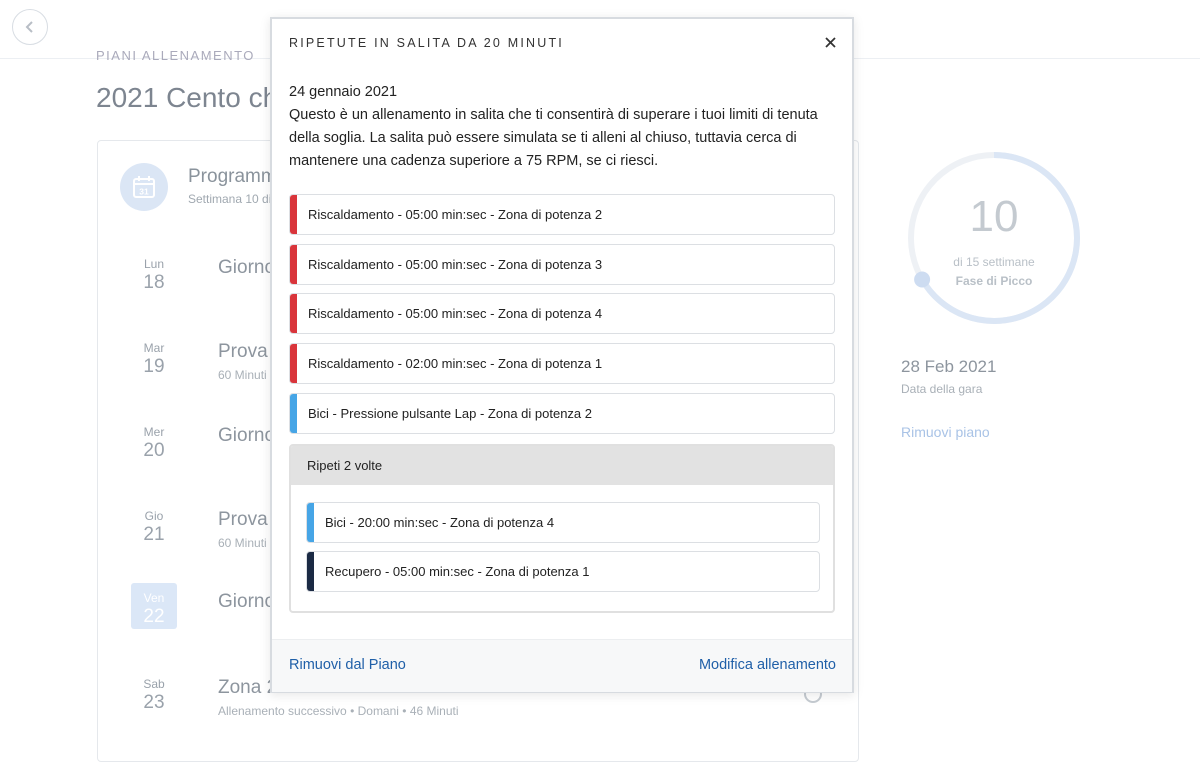  Describe the element at coordinates (154, 702) in the screenshot. I see `day-number: 23` at that location.